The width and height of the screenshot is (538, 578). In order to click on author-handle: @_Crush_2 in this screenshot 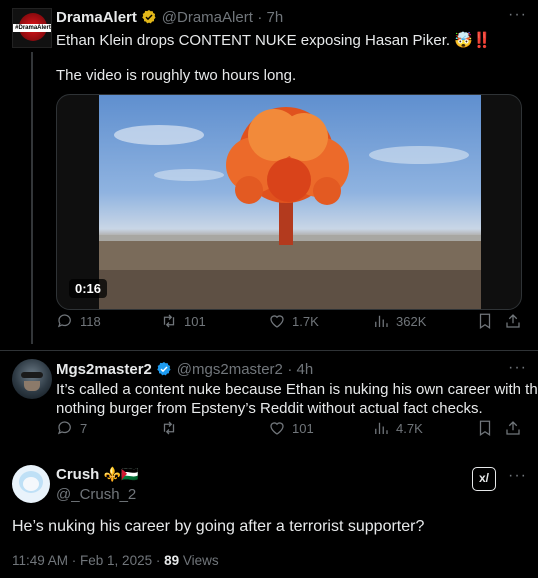, I will do `click(96, 494)`.